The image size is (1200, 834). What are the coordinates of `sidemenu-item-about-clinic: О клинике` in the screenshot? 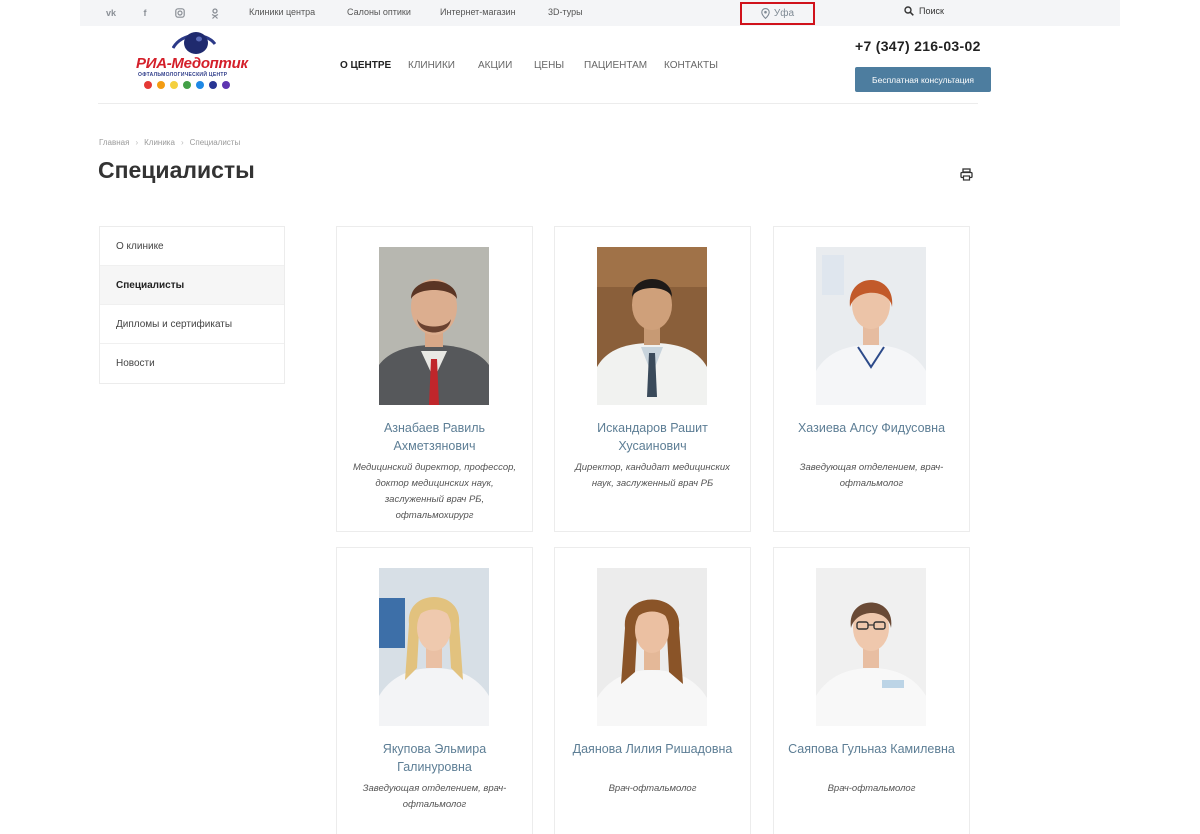 It's located at (192, 246).